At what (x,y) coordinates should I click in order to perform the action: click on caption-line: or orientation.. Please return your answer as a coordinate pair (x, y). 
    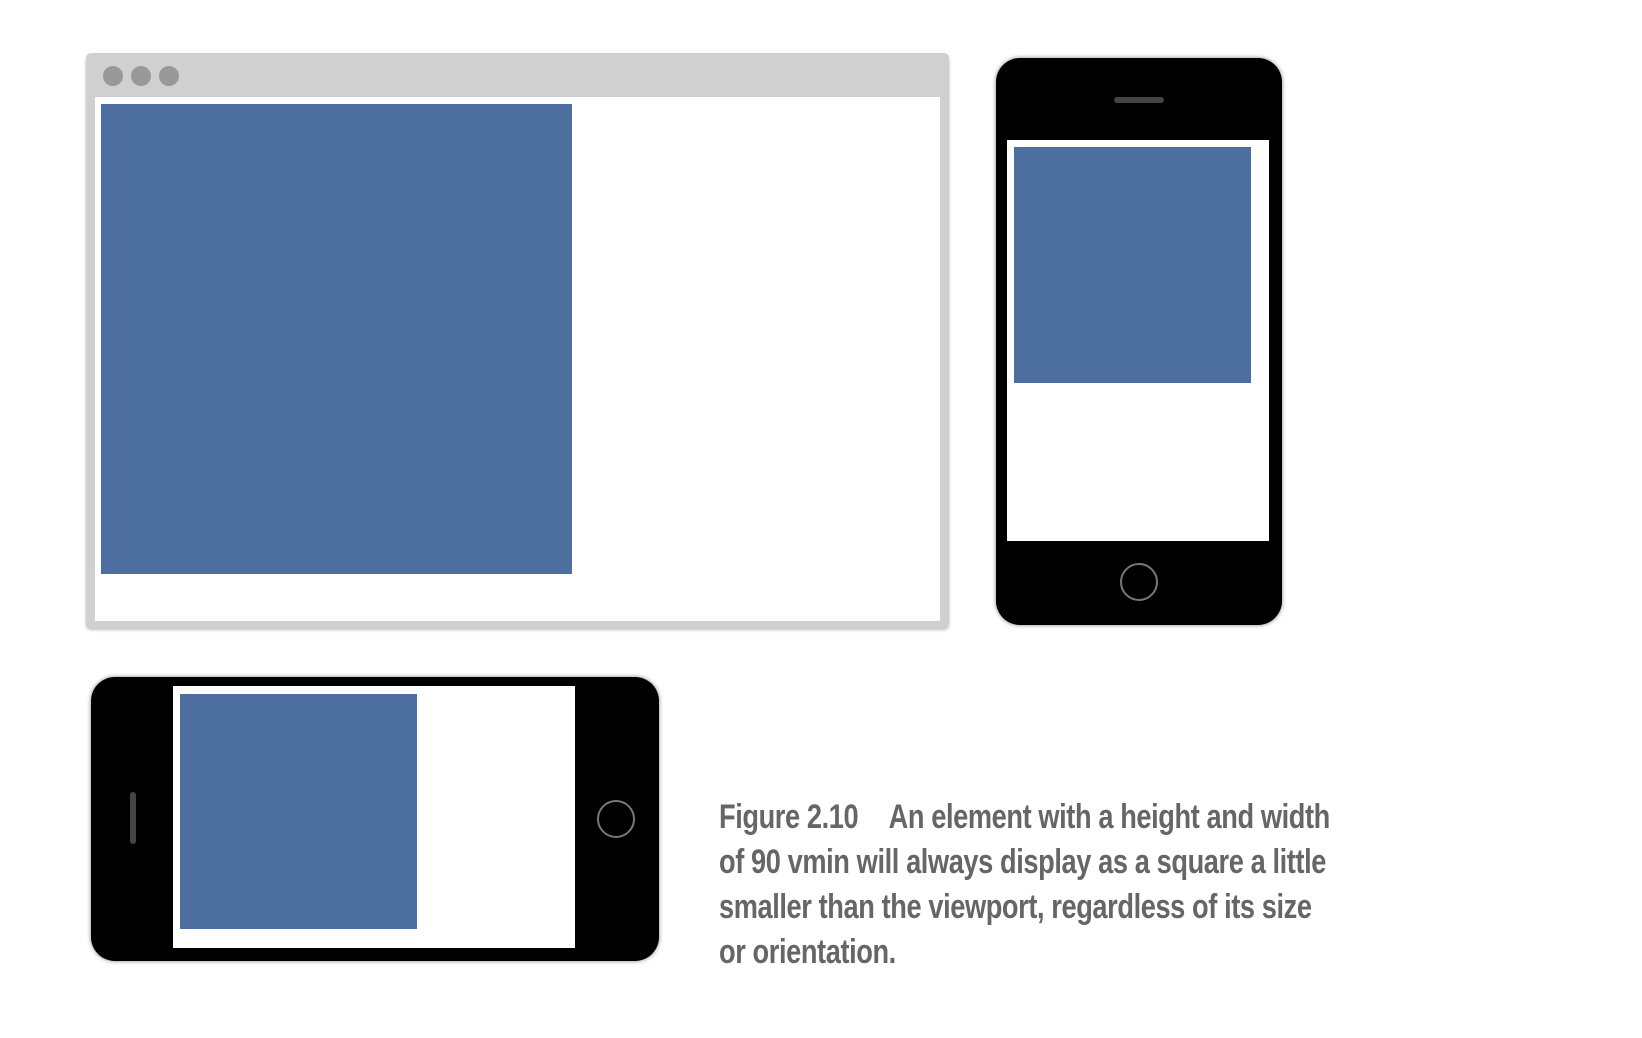
    Looking at the image, I should click on (807, 952).